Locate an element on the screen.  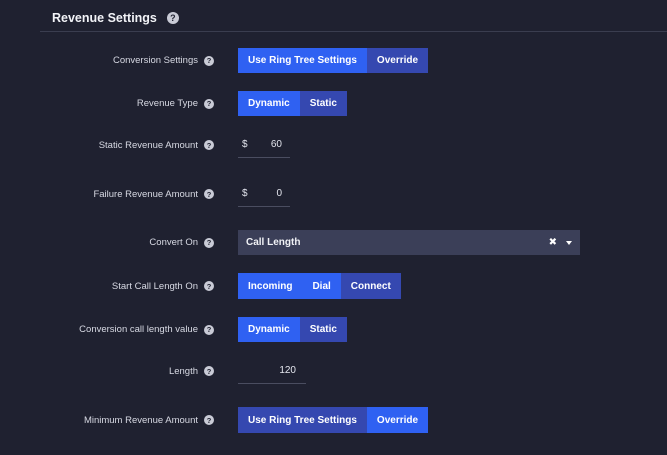
convert-on-label: Convert On is located at coordinates (173, 242).